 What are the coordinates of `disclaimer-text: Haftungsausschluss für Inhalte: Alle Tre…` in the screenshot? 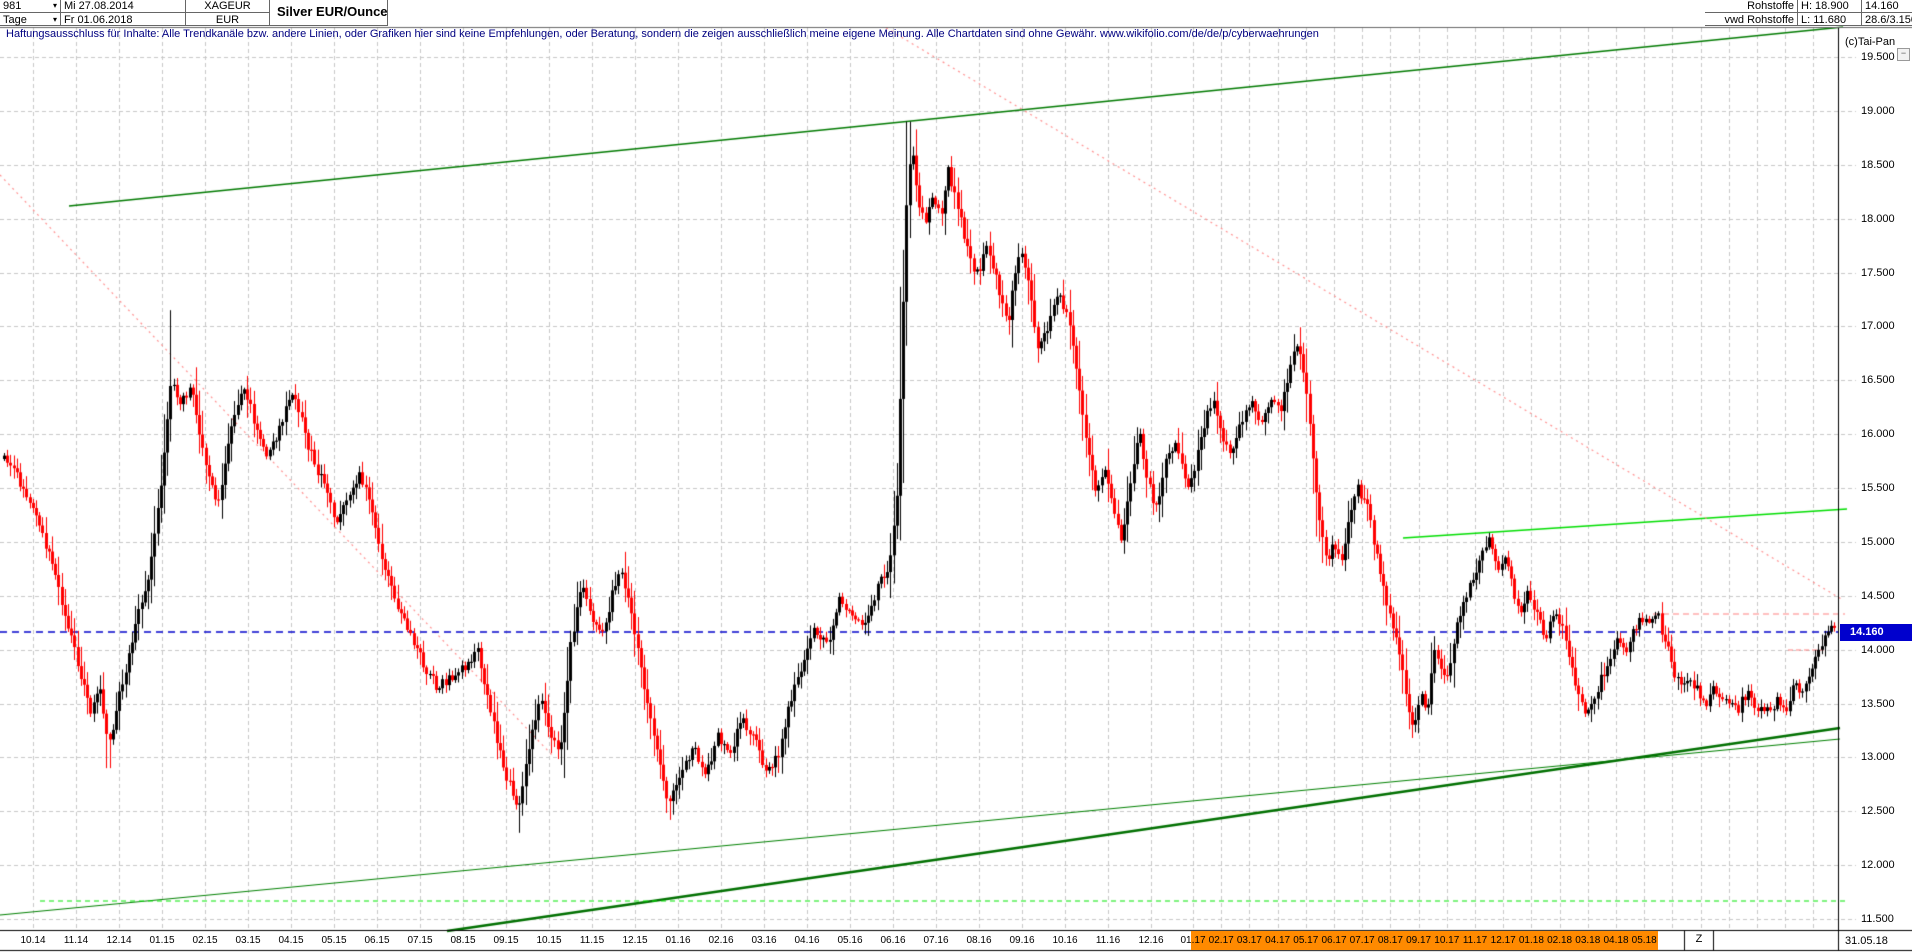 It's located at (662, 34).